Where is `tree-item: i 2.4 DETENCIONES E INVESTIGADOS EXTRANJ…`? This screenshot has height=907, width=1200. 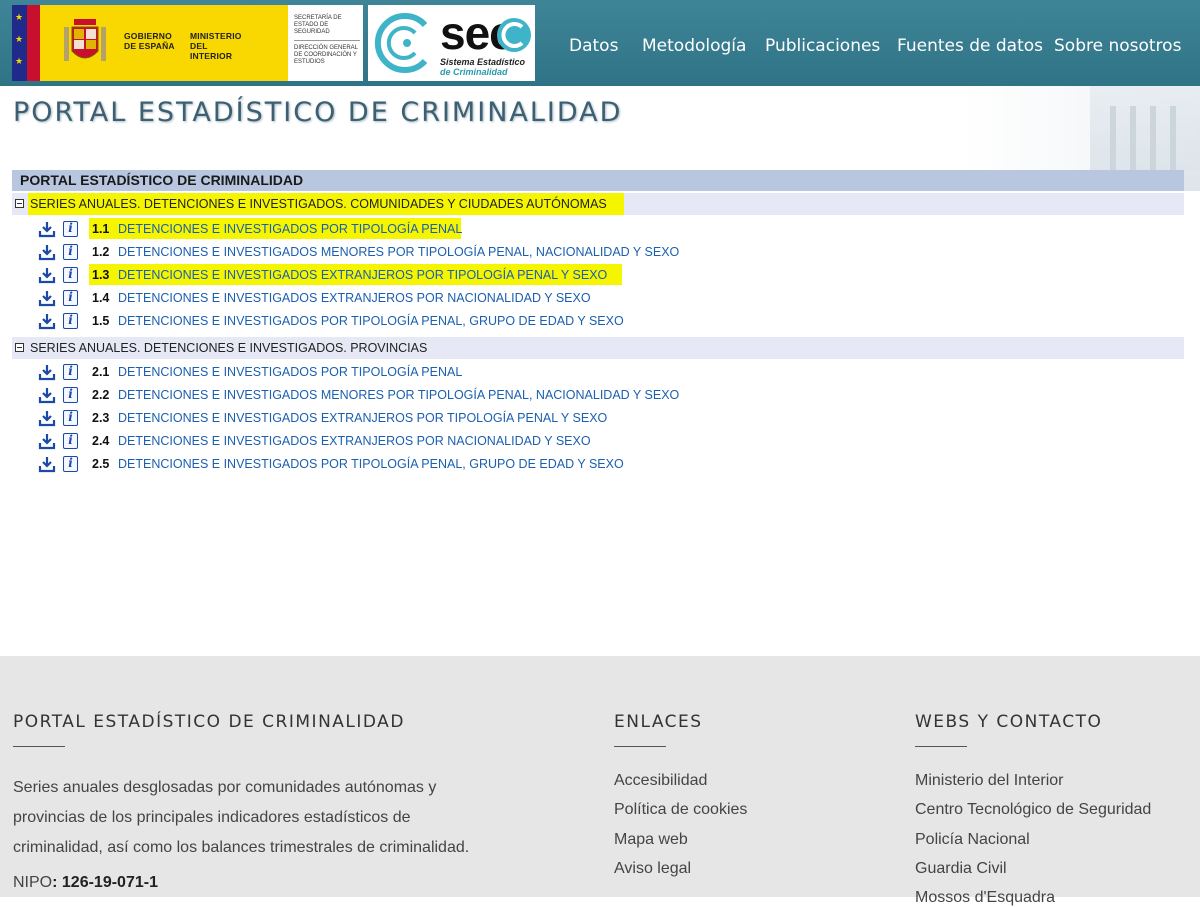 tree-item: i 2.4 DETENCIONES E INVESTIGADOS EXTRANJ… is located at coordinates (438, 441).